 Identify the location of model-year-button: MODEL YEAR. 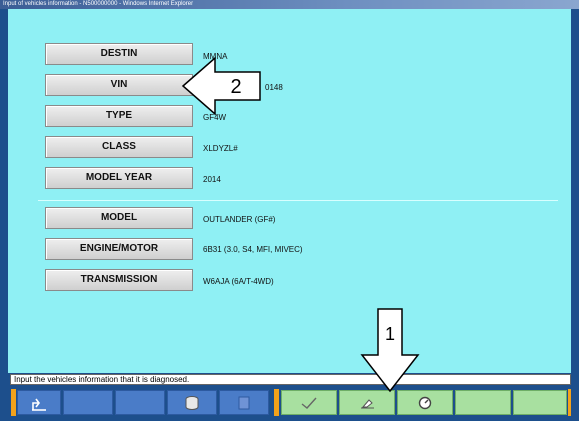
(119, 178).